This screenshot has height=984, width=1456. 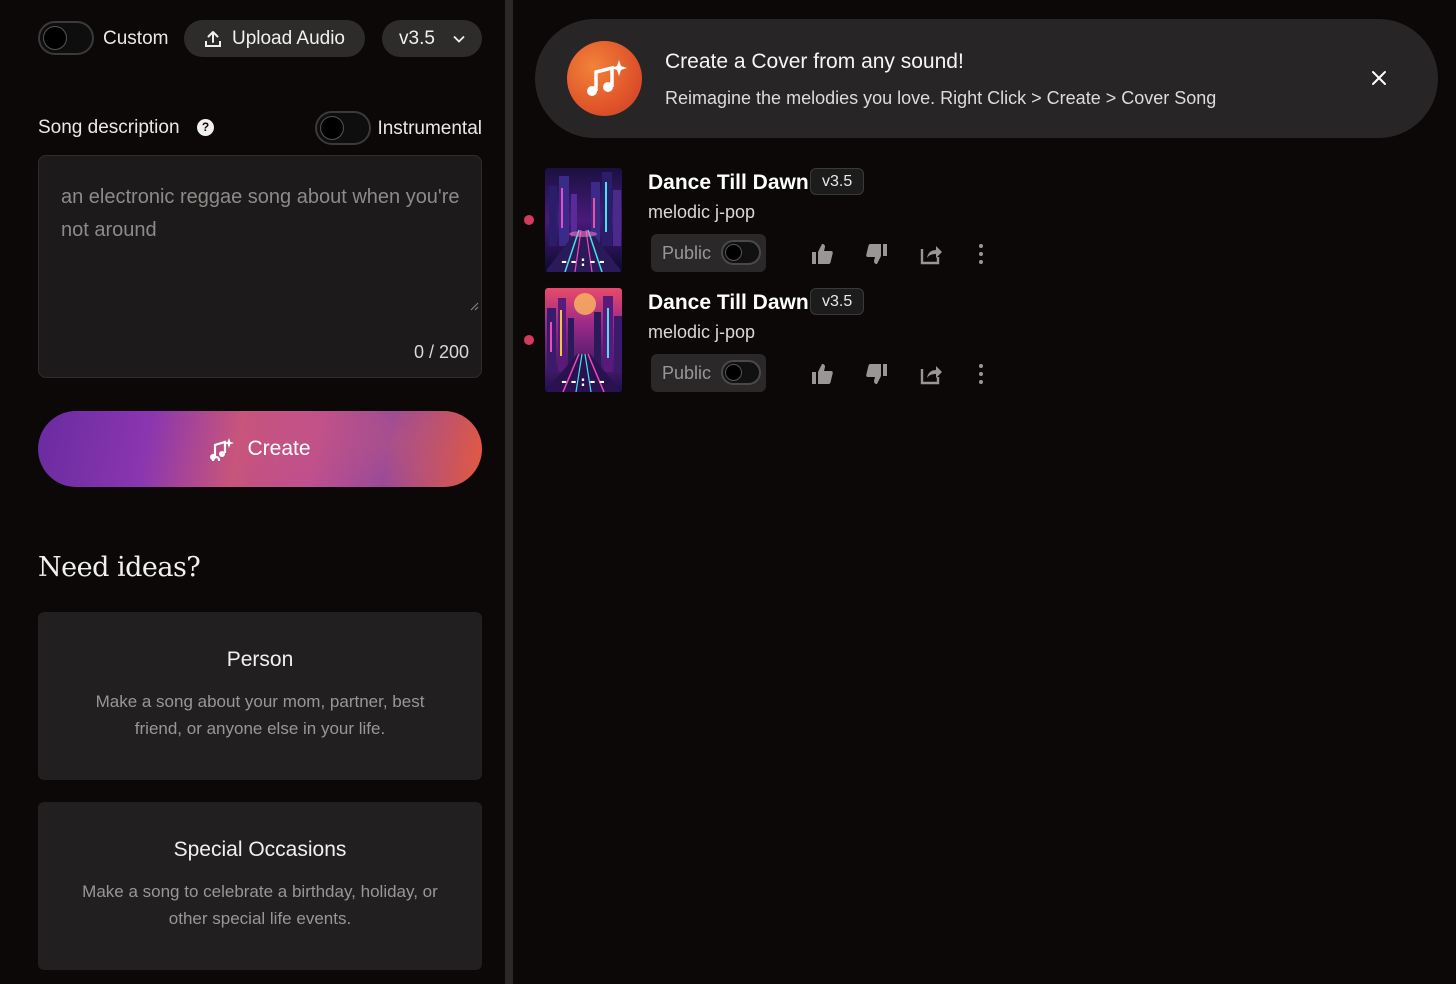 What do you see at coordinates (119, 567) in the screenshot?
I see `need-ideas-heading: Need ideas?` at bounding box center [119, 567].